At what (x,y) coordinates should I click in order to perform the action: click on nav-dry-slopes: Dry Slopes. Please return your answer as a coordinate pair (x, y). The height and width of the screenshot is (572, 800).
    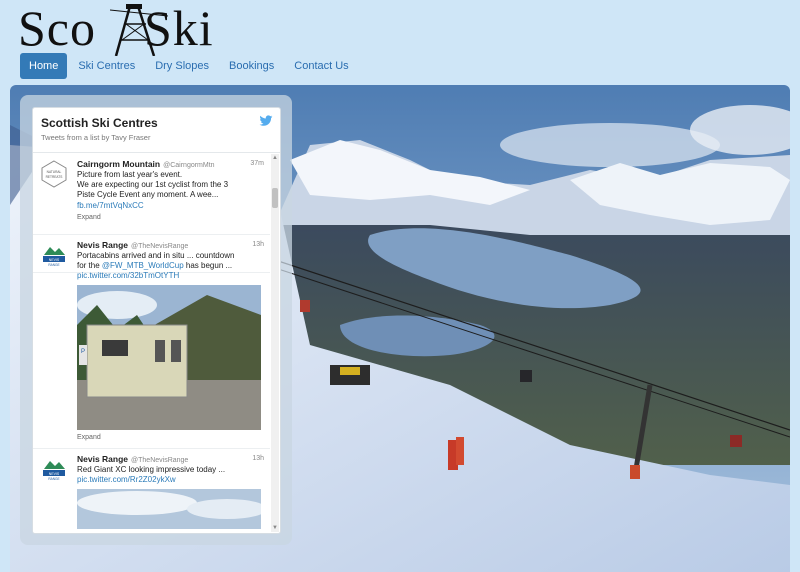
    Looking at the image, I should click on (182, 66).